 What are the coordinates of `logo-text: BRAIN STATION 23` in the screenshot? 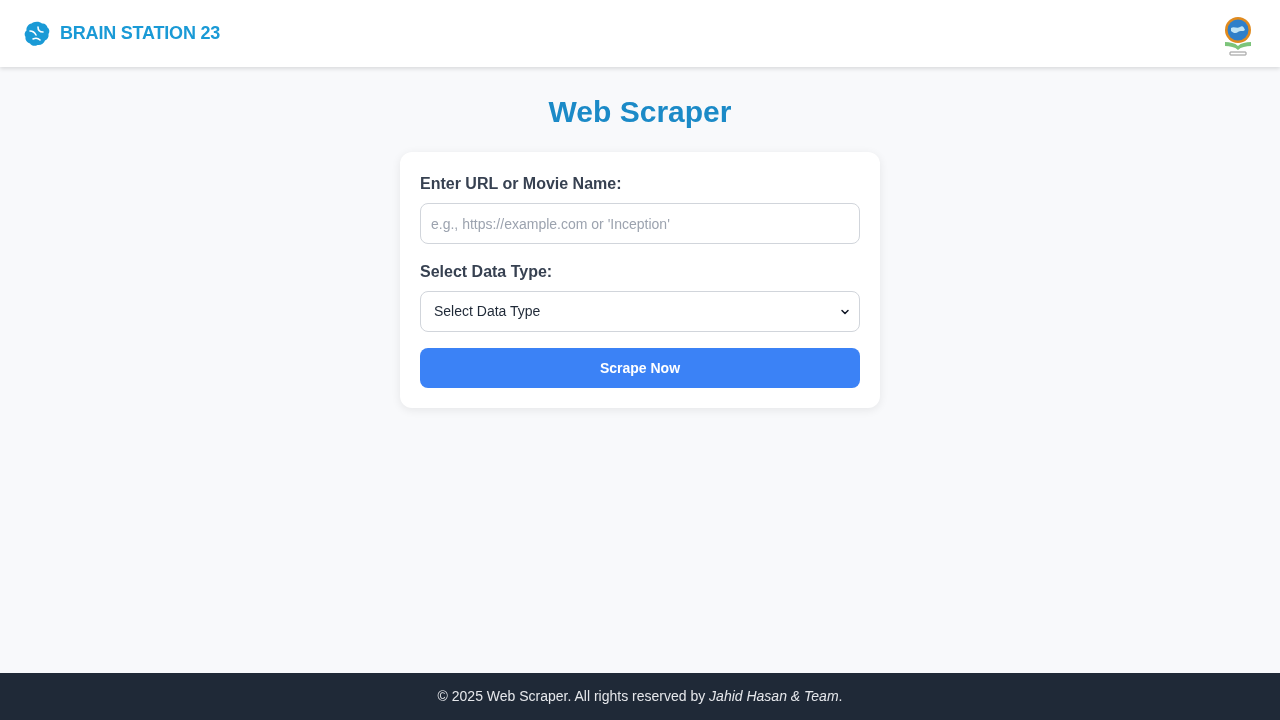 It's located at (140, 33).